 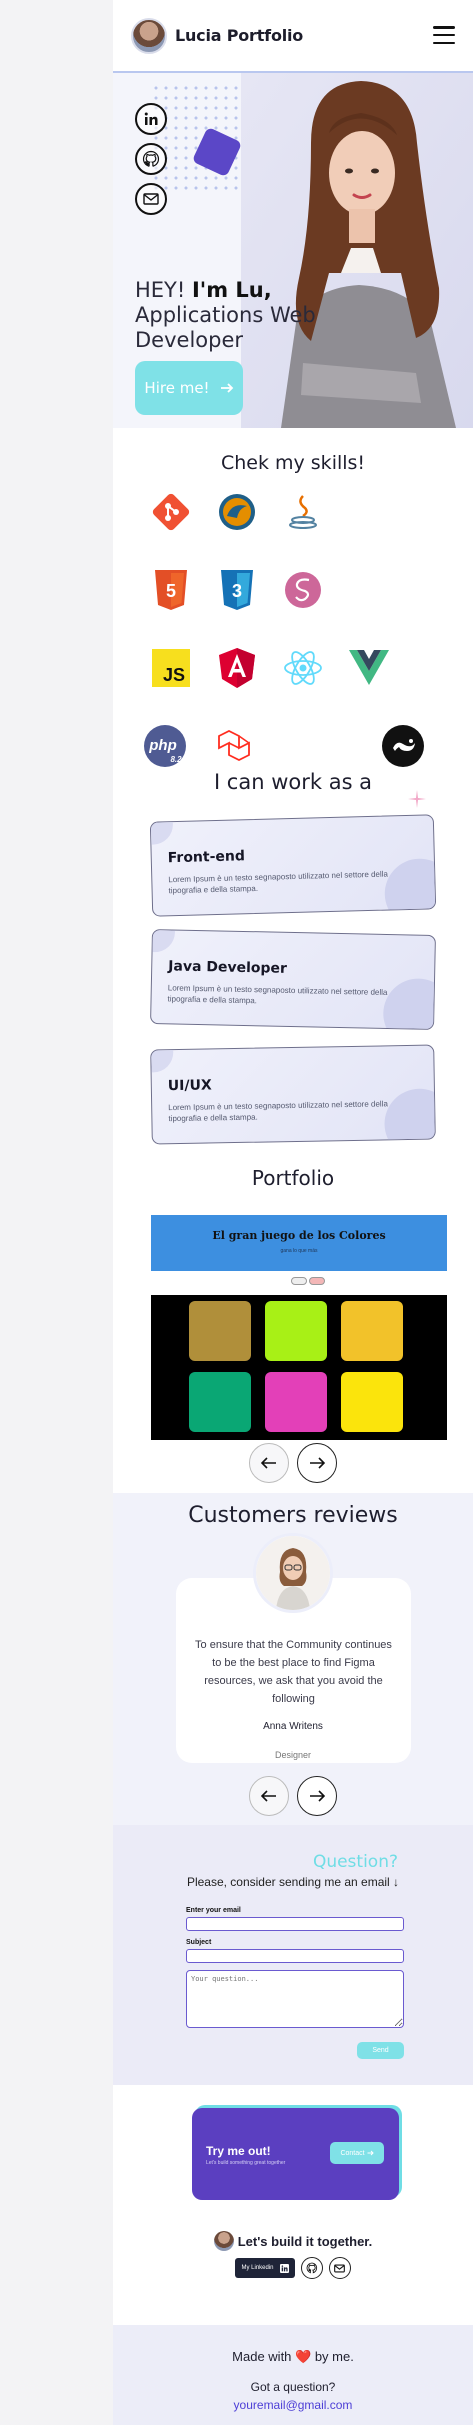 What do you see at coordinates (293, 1796) in the screenshot?
I see `reviews-carousel-controls` at bounding box center [293, 1796].